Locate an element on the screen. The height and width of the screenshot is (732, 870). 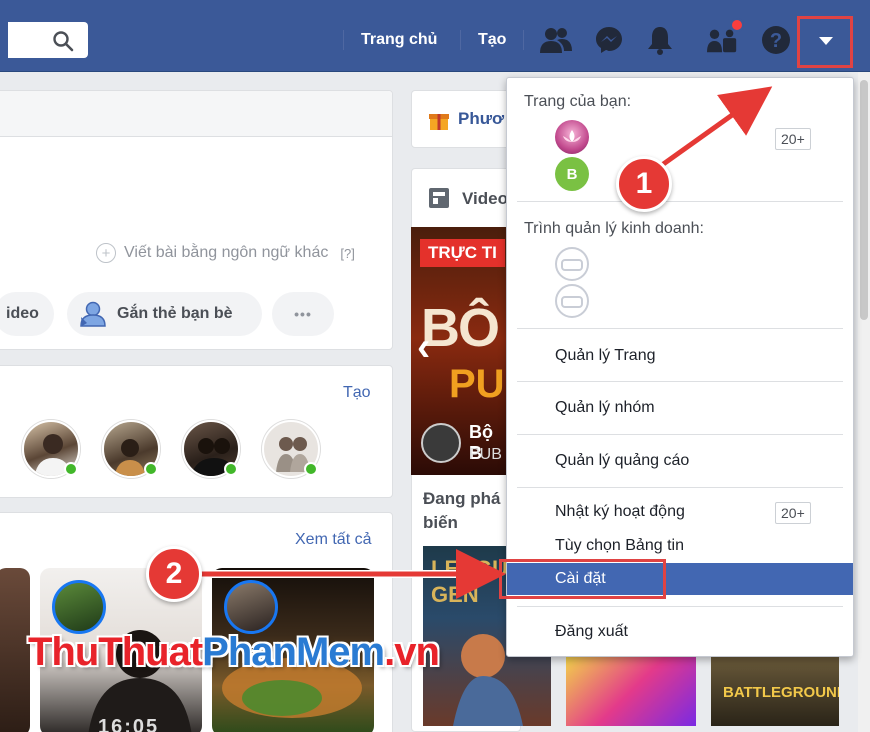
site-watermark: ThuThuatPhanMem.vn is located at coordinates (234, 652).